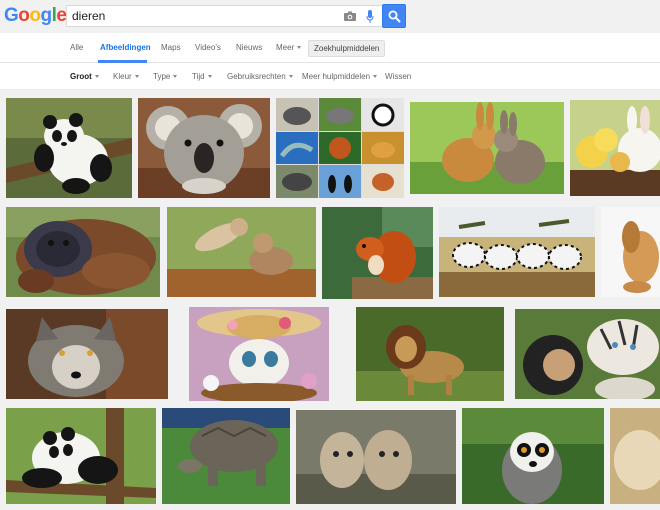  I want to click on filter-label: Groot, so click(81, 76).